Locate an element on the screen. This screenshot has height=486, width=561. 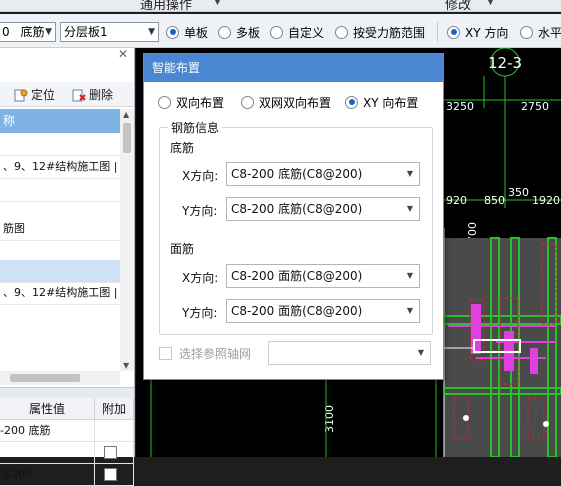
radio-double-net-bidirectional: 双网双向布置 is located at coordinates (286, 102).